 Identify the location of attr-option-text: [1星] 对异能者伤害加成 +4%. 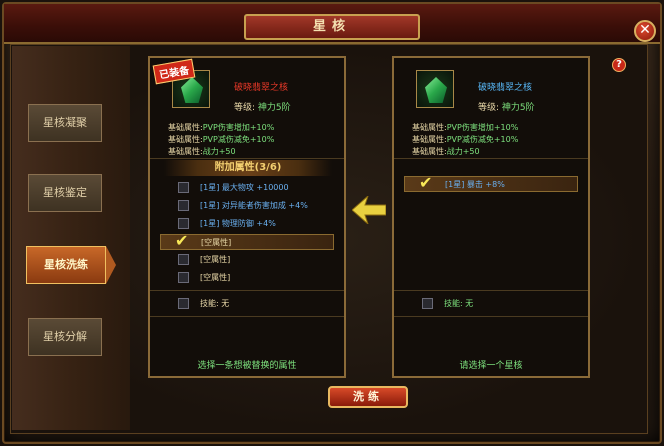
(254, 205).